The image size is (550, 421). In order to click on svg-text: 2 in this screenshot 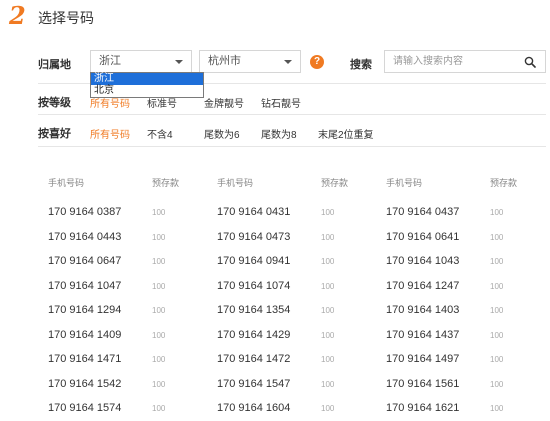, I will do `click(17, 15)`.